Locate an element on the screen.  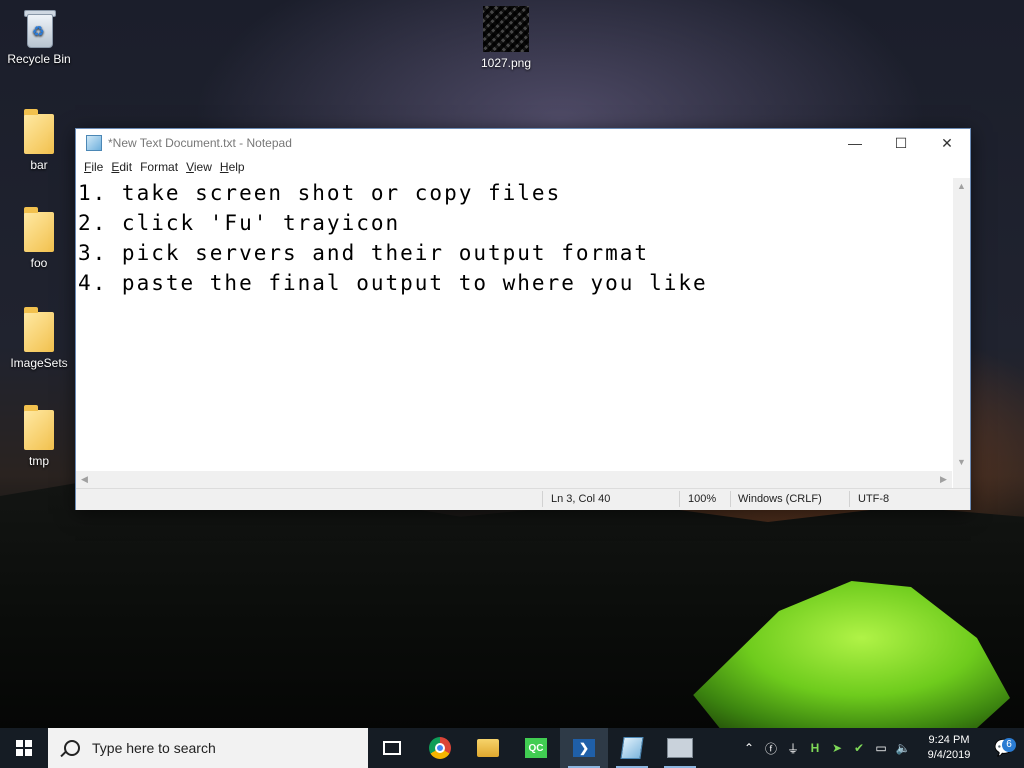
desktop-icon-label: 1027.png is located at coordinates (506, 63).